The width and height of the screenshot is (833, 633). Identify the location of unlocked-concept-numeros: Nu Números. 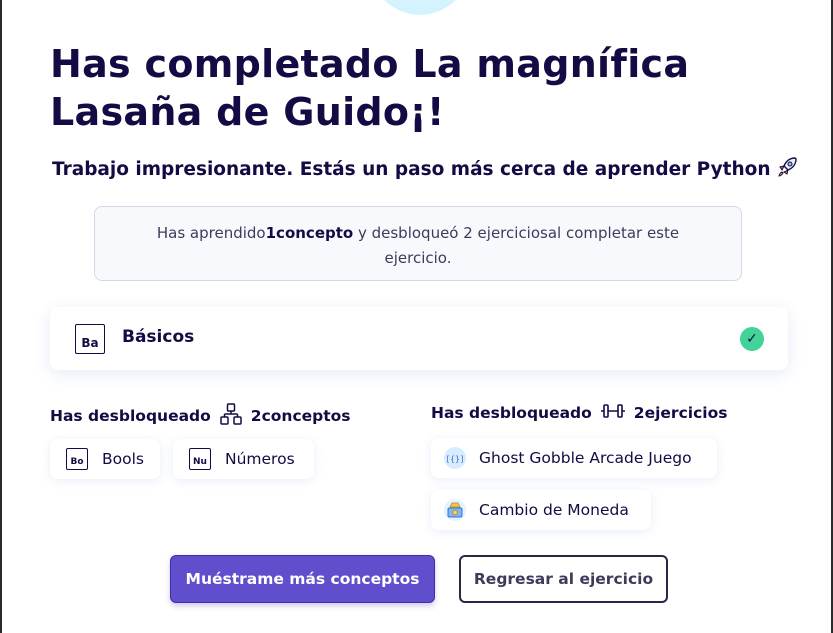
(243, 459).